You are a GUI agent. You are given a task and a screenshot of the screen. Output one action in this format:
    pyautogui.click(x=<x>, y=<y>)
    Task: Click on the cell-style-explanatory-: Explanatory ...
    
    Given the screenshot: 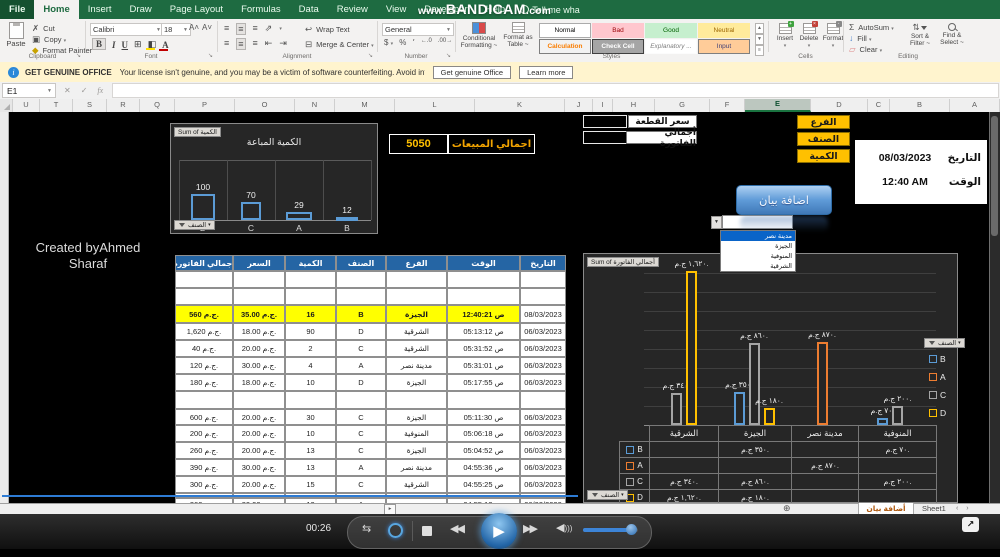 What is the action you would take?
    pyautogui.click(x=671, y=46)
    